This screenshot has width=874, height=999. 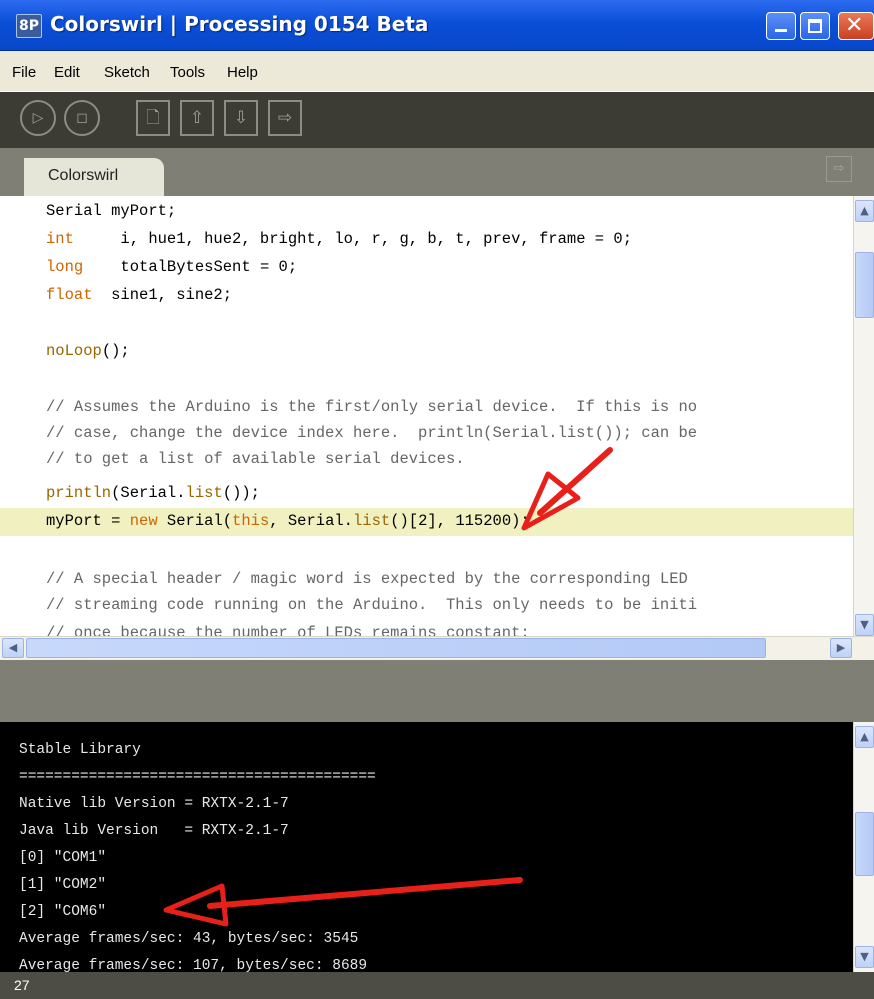 What do you see at coordinates (24, 72) in the screenshot?
I see `menu-file: File` at bounding box center [24, 72].